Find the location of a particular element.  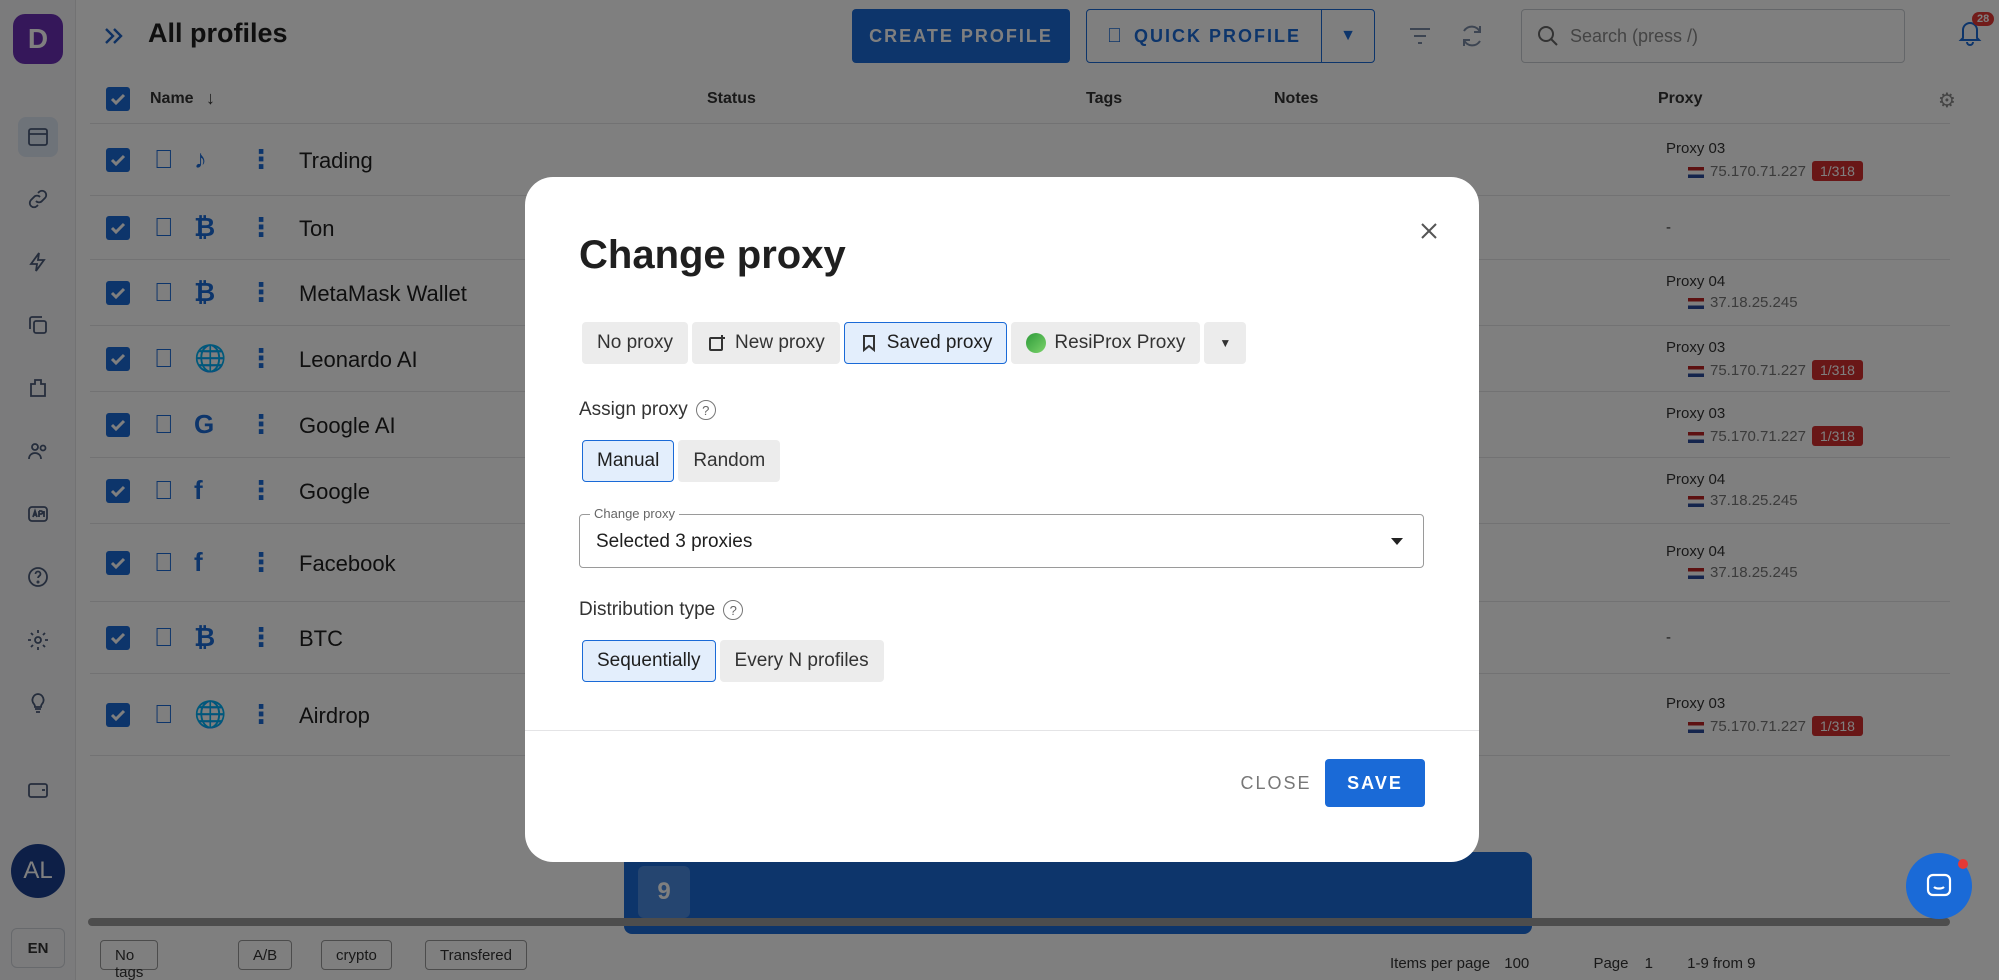

option-saved-proxy: Saved proxy is located at coordinates (925, 343).